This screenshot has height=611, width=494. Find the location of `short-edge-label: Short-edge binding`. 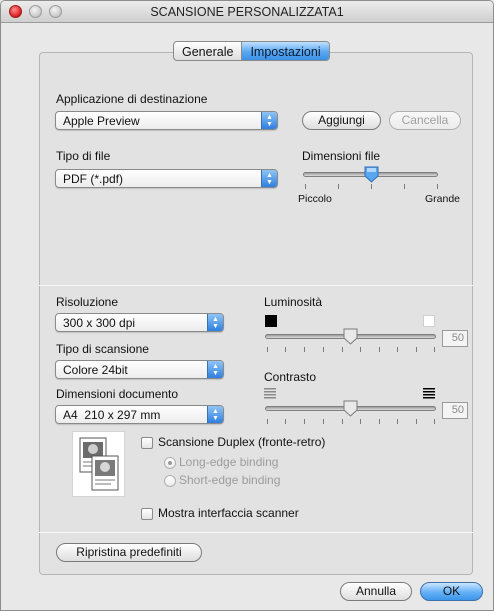

short-edge-label: Short-edge binding is located at coordinates (230, 480).